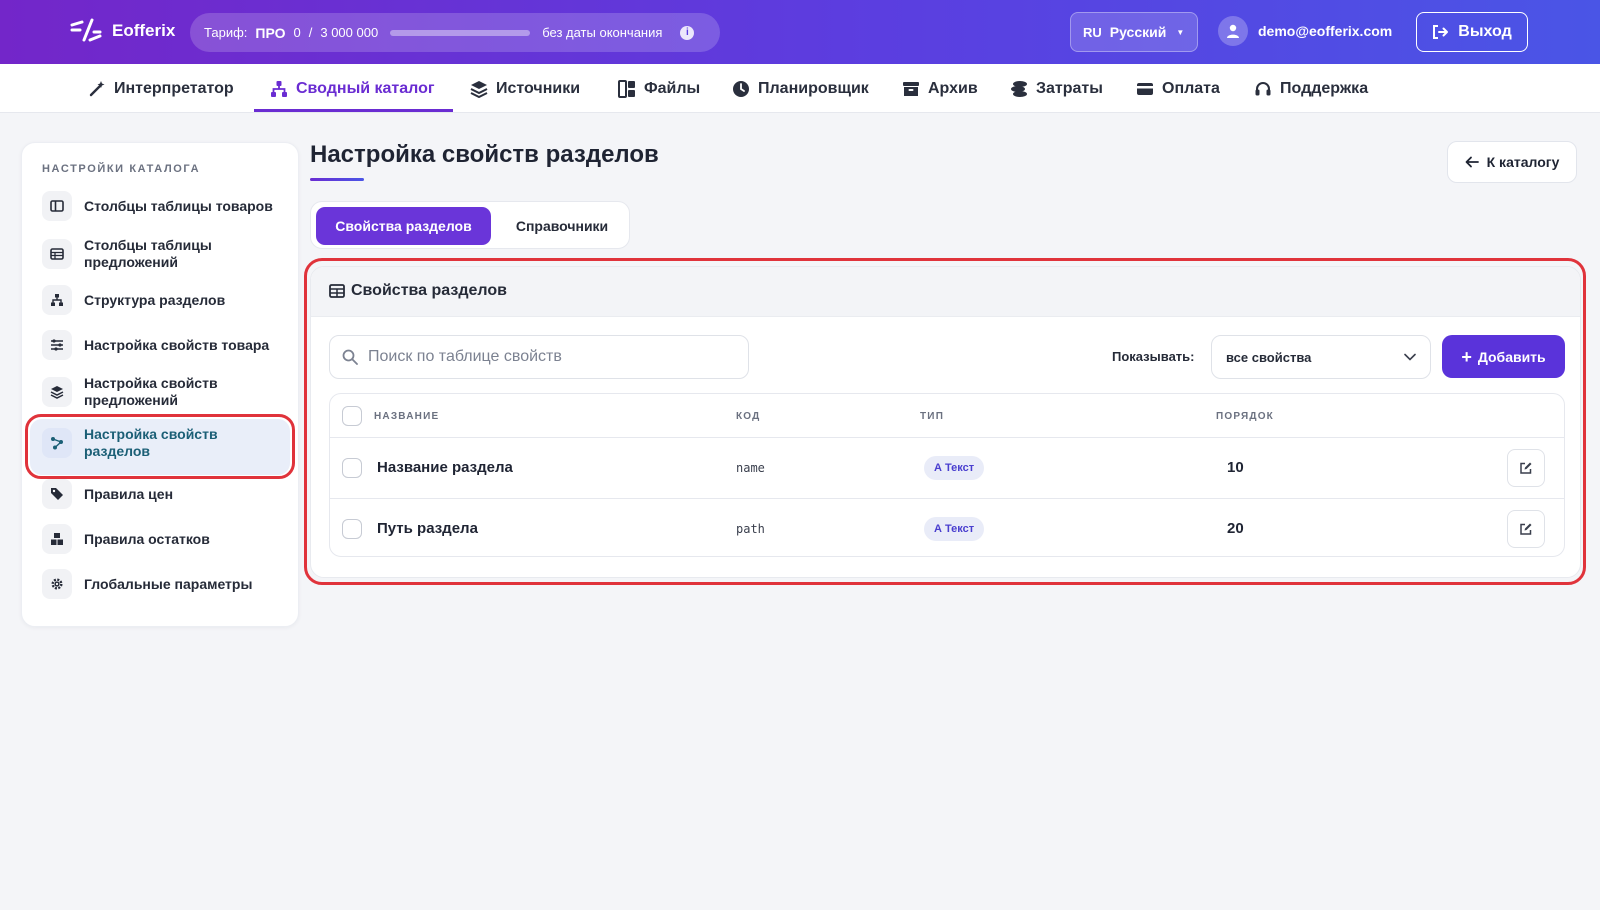 Image resolution: width=1600 pixels, height=910 pixels. Describe the element at coordinates (178, 205) in the screenshot. I see `sidebar-item-label: Столбцы таблицы товаров` at that location.